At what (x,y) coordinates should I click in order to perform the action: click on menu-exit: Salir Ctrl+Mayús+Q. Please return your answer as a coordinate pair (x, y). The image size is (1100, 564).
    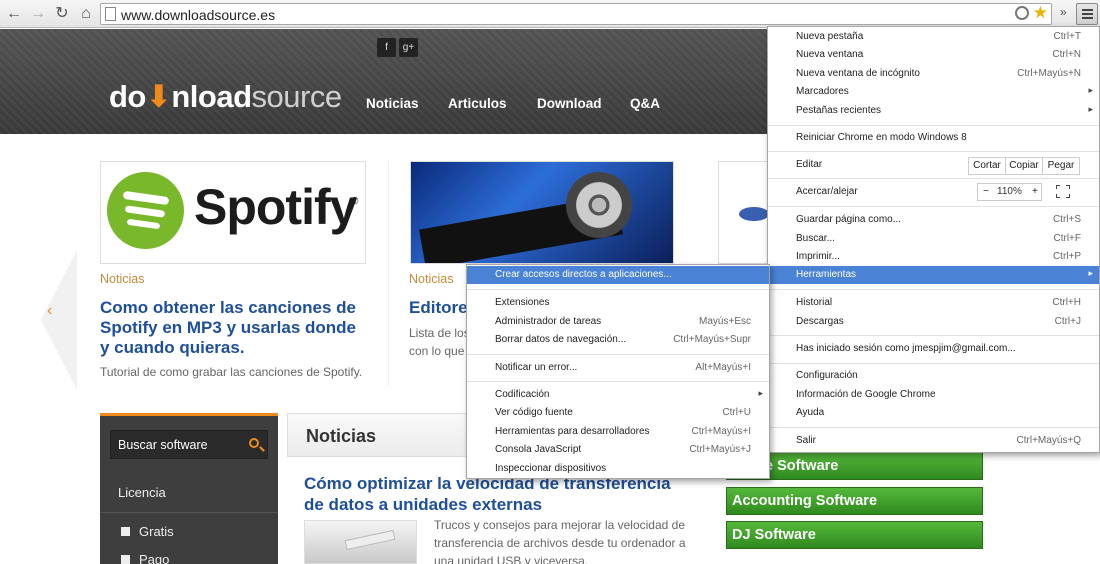
    Looking at the image, I should click on (933, 441).